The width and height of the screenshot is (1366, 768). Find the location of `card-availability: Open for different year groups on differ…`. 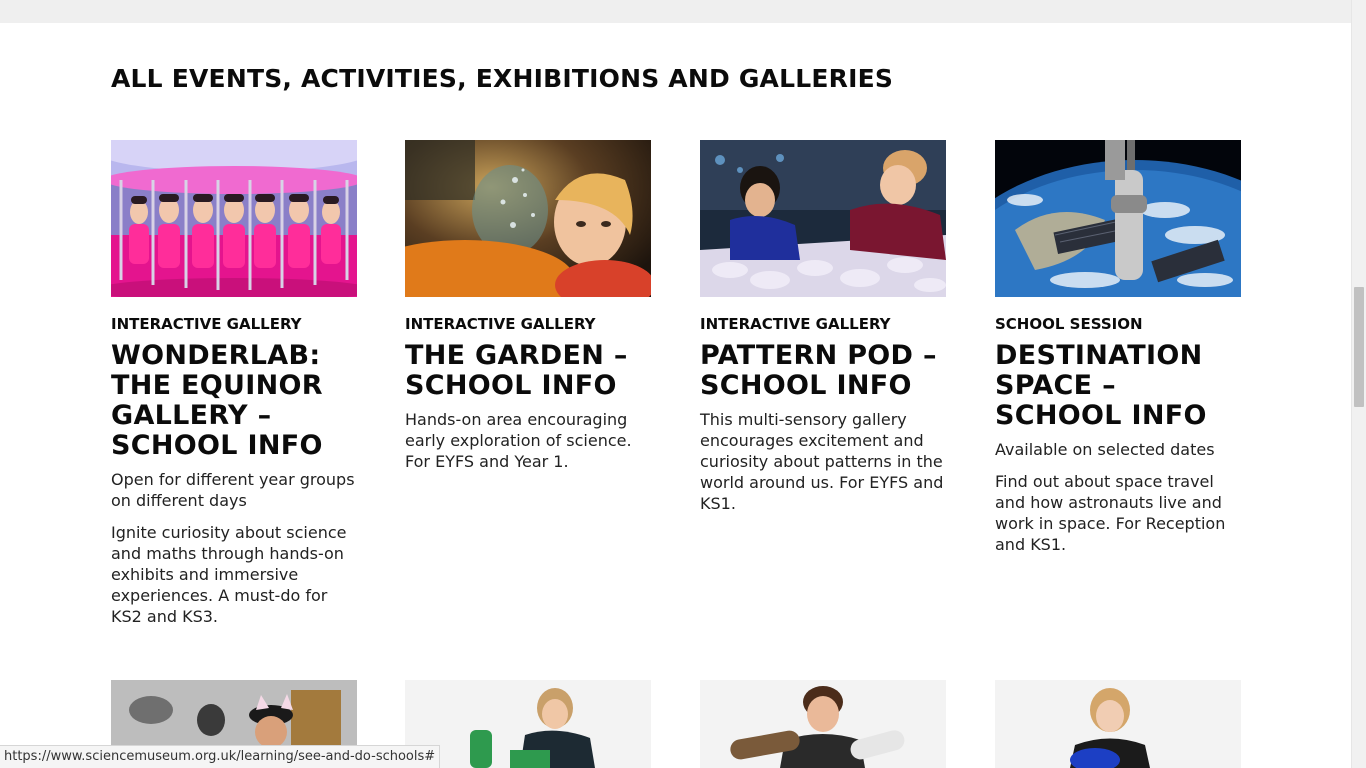

card-availability: Open for different year groups on differ… is located at coordinates (233, 490).